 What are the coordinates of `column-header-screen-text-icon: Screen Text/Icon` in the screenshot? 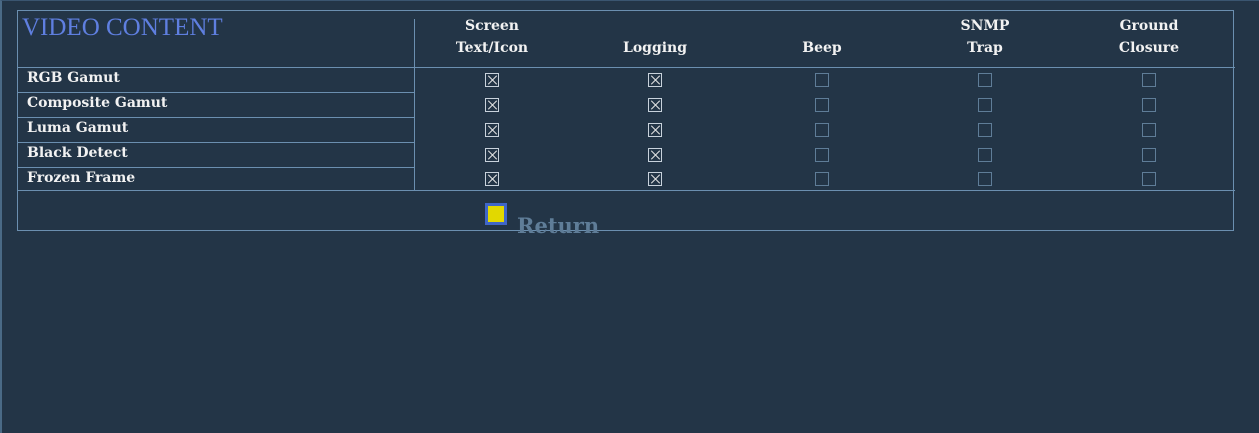 It's located at (492, 37).